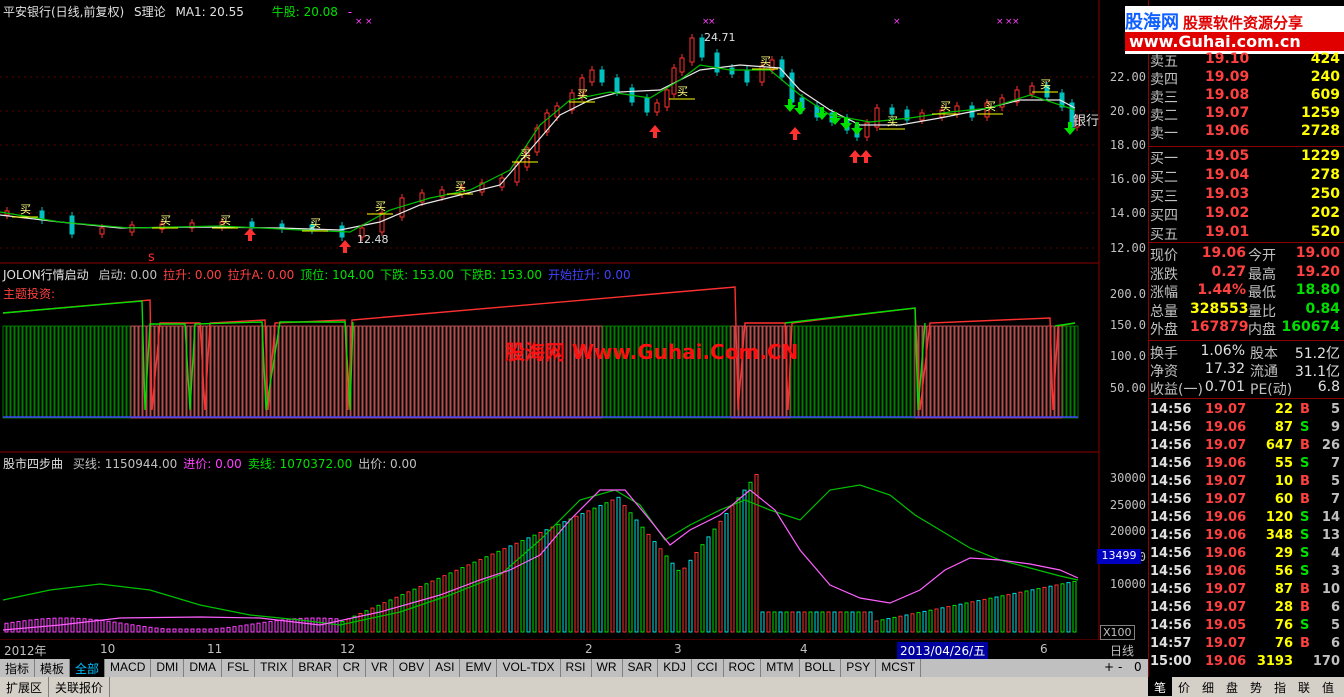 The image size is (1344, 697). I want to click on indicator-tab: MCST, so click(899, 668).